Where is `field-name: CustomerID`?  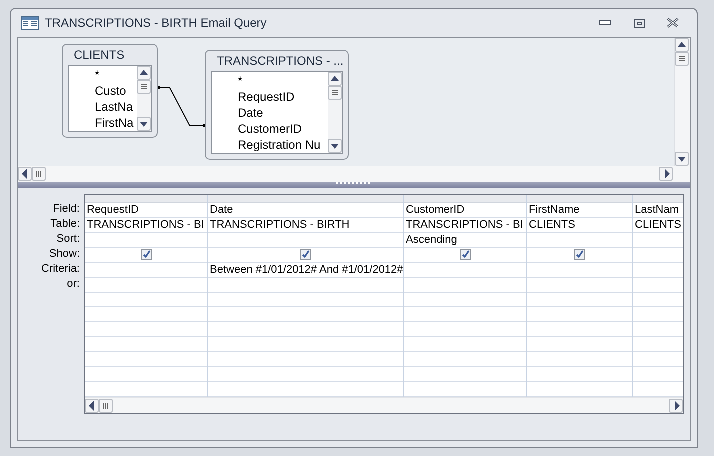 field-name: CustomerID is located at coordinates (283, 129).